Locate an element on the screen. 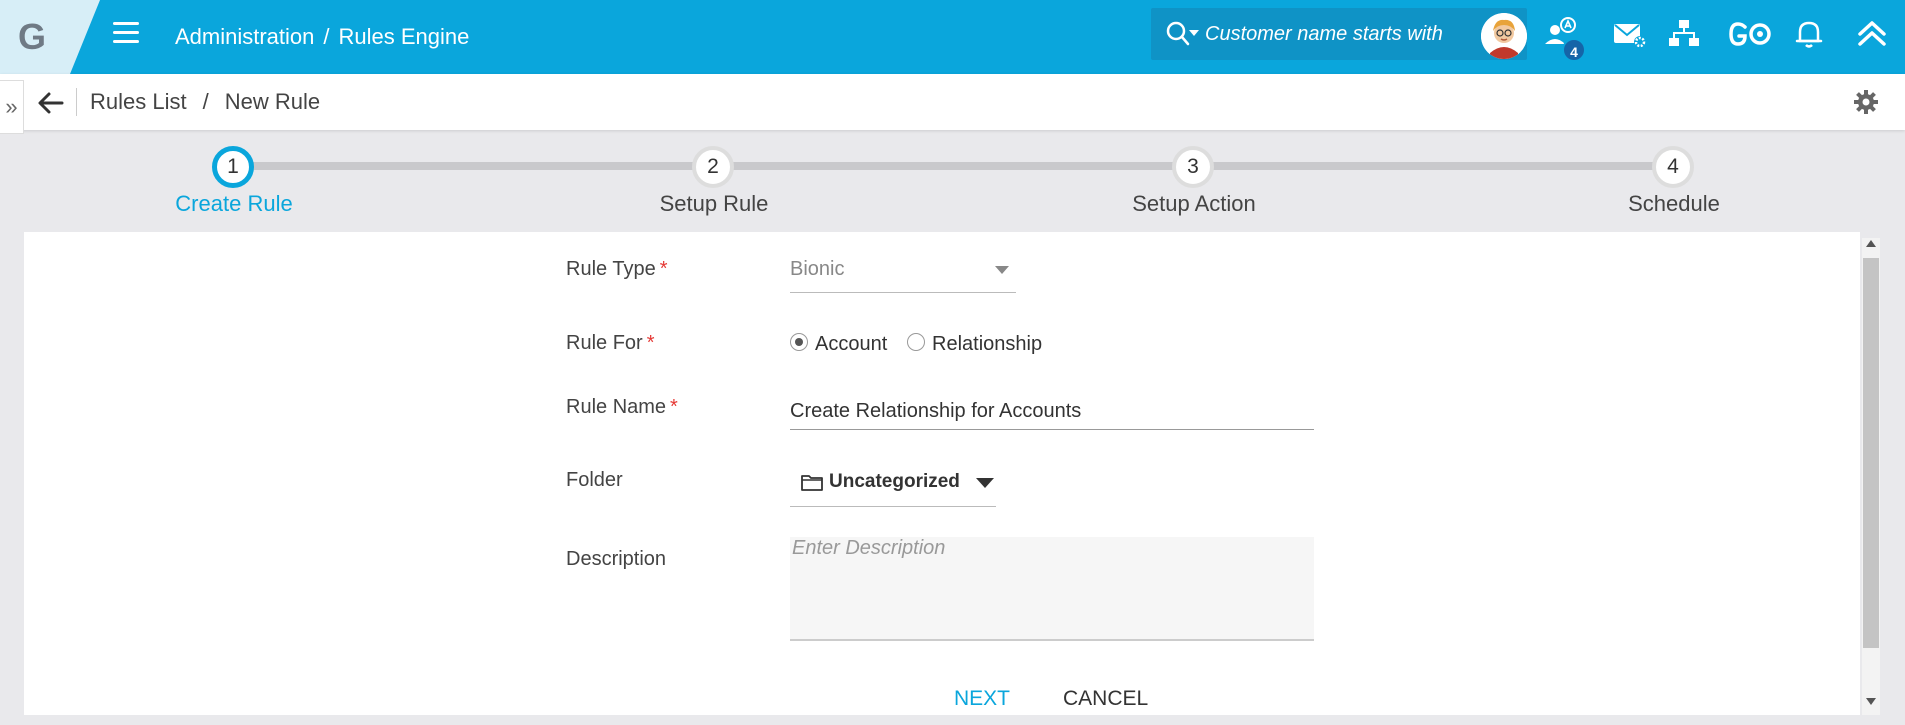 The width and height of the screenshot is (1905, 725). avatar-illustration-icon is located at coordinates (1504, 36).